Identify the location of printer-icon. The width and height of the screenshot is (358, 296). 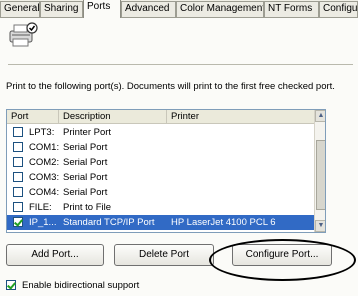
(23, 35).